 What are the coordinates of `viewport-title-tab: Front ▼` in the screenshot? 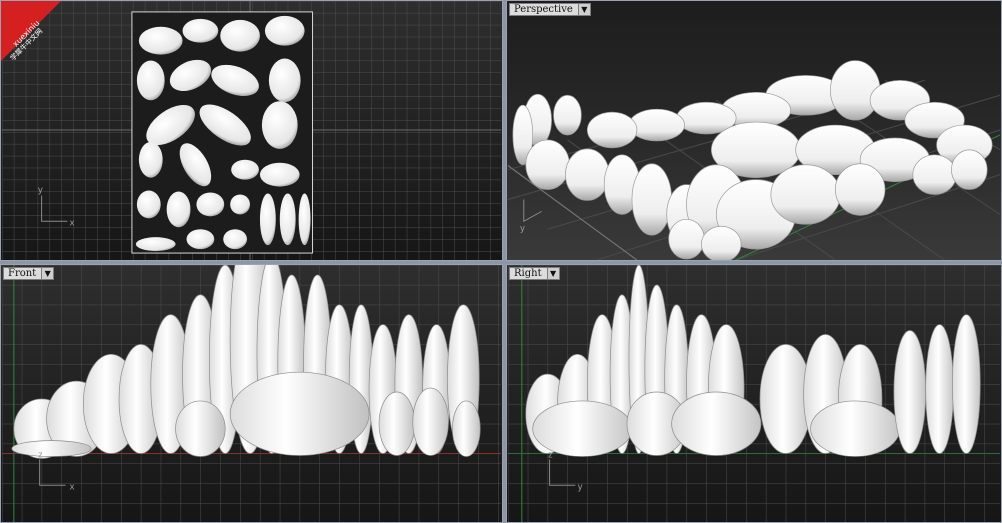 It's located at (29, 273).